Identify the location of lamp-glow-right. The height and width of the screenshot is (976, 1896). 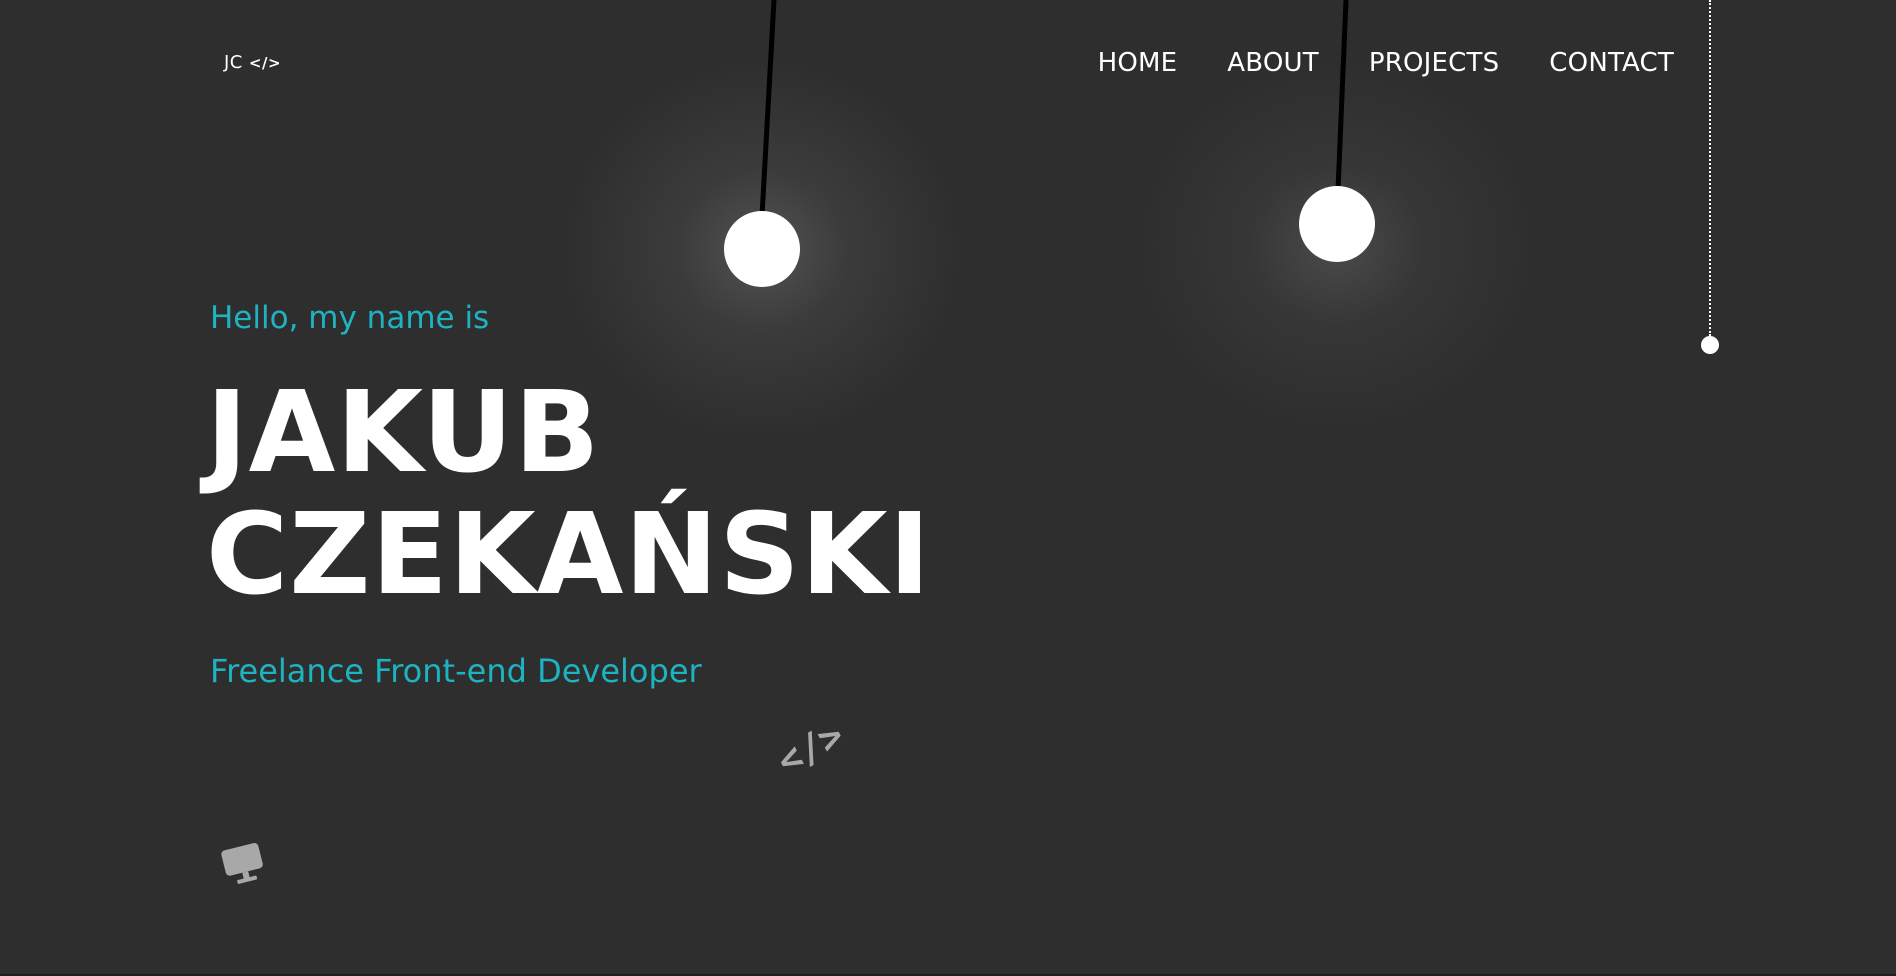
(1336, 245).